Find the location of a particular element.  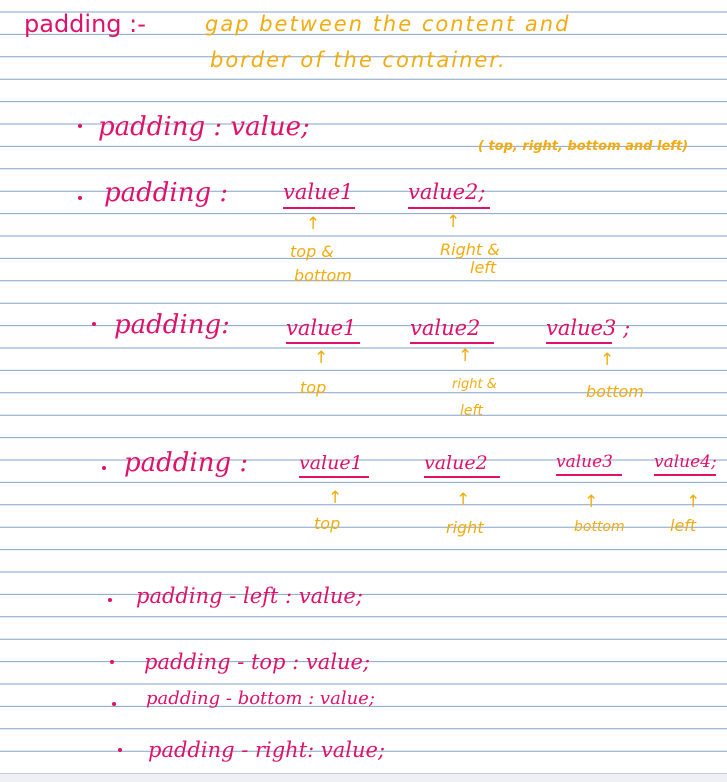

longhand-padding-right: padding - right: value; is located at coordinates (267, 750).